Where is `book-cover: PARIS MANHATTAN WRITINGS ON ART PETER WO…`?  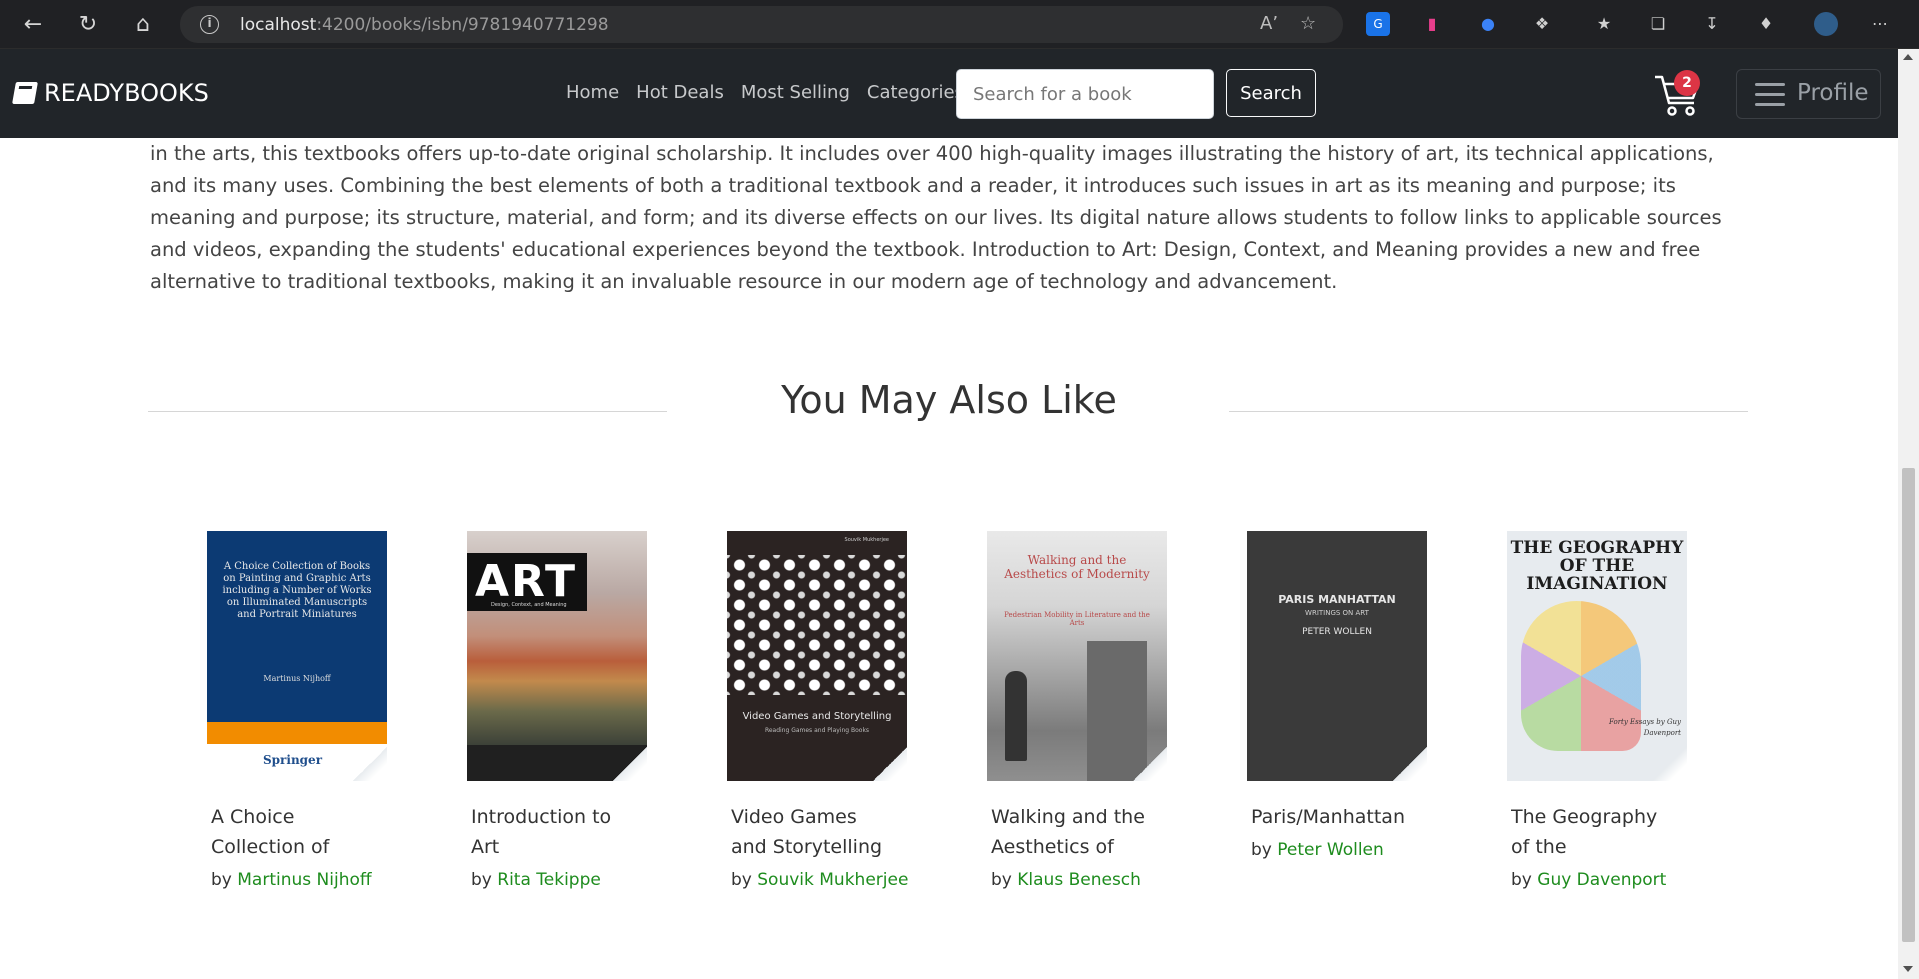
book-cover: PARIS MANHATTAN WRITINGS ON ART PETER WO… is located at coordinates (1337, 656).